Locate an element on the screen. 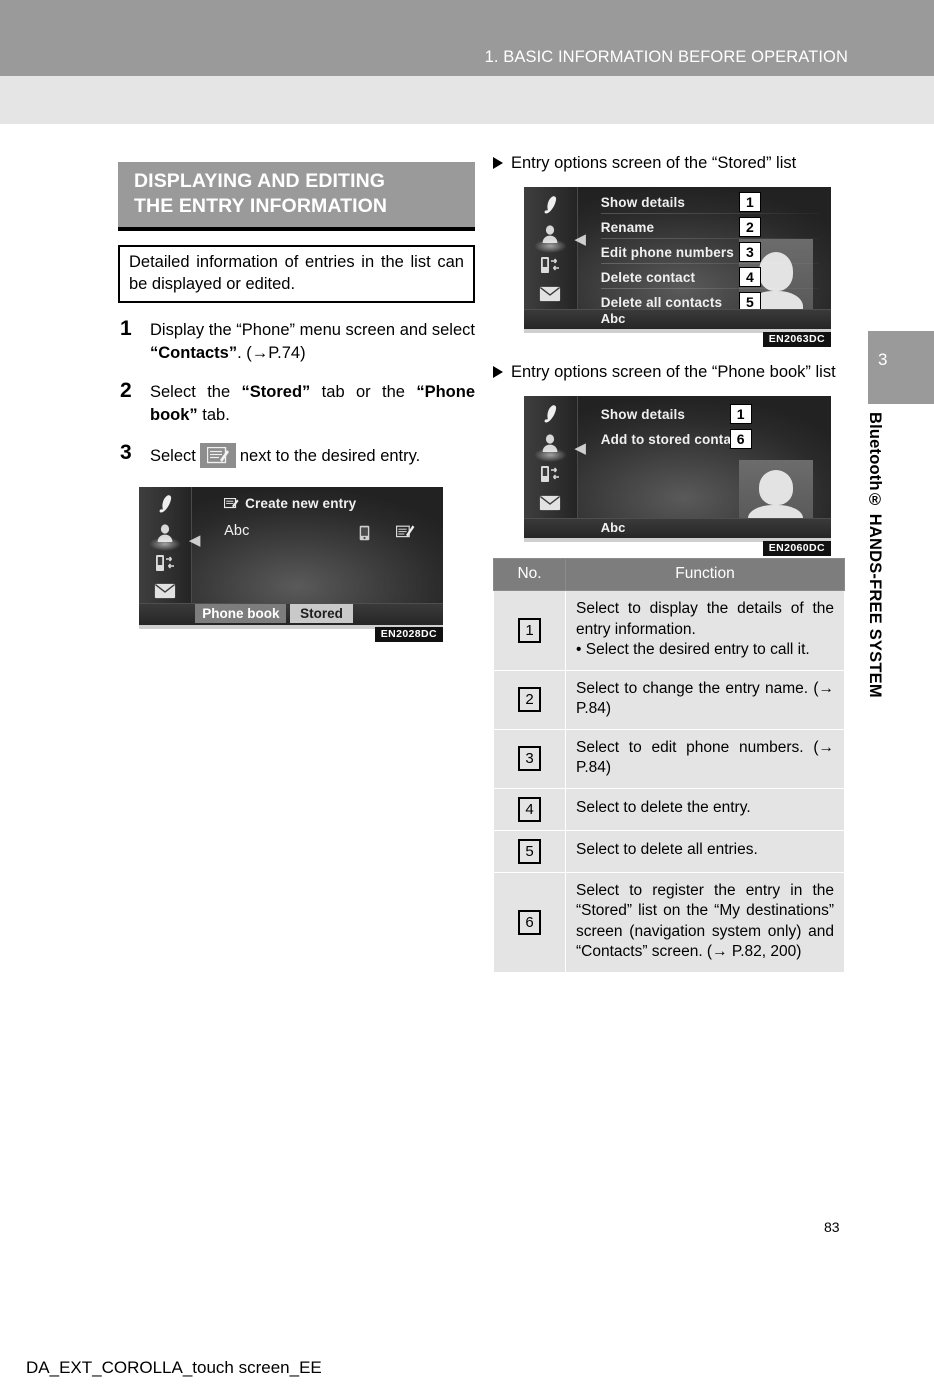 Image resolution: width=934 pixels, height=1387 pixels. figure-code-stored: EN2063DC is located at coordinates (796, 339).